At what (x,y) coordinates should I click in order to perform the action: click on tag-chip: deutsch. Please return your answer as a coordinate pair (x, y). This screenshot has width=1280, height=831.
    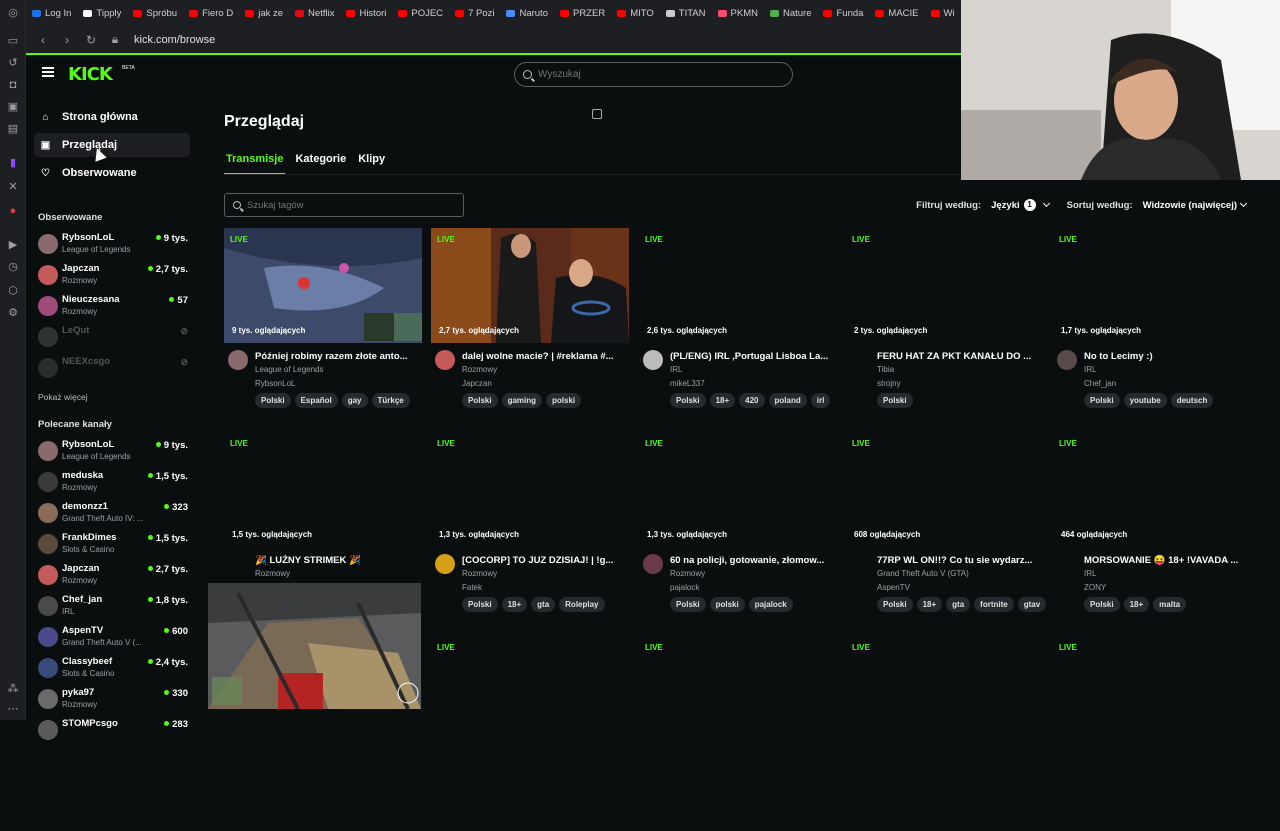
    Looking at the image, I should click on (1192, 400).